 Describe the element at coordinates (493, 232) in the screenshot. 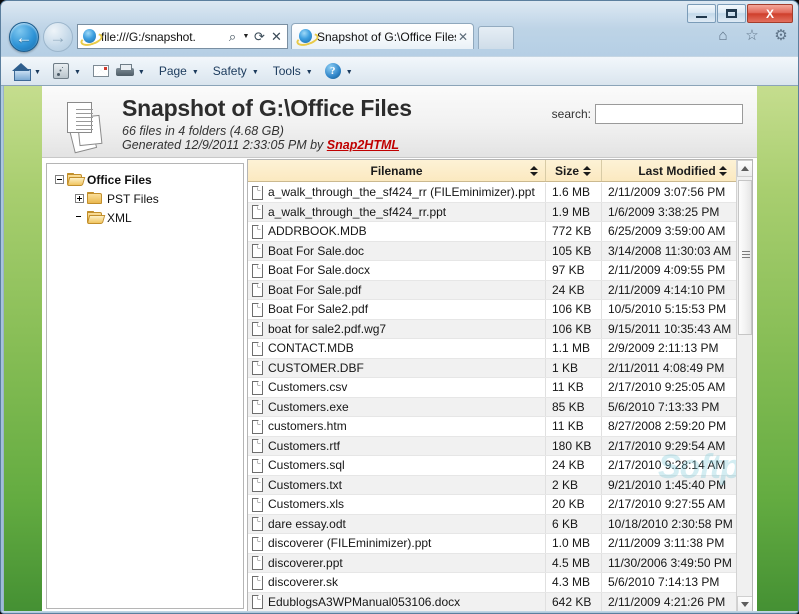

I see `table-row: ADDRBOOK.MDB 772 KB 6/25/2009 3:59:00 AM` at that location.